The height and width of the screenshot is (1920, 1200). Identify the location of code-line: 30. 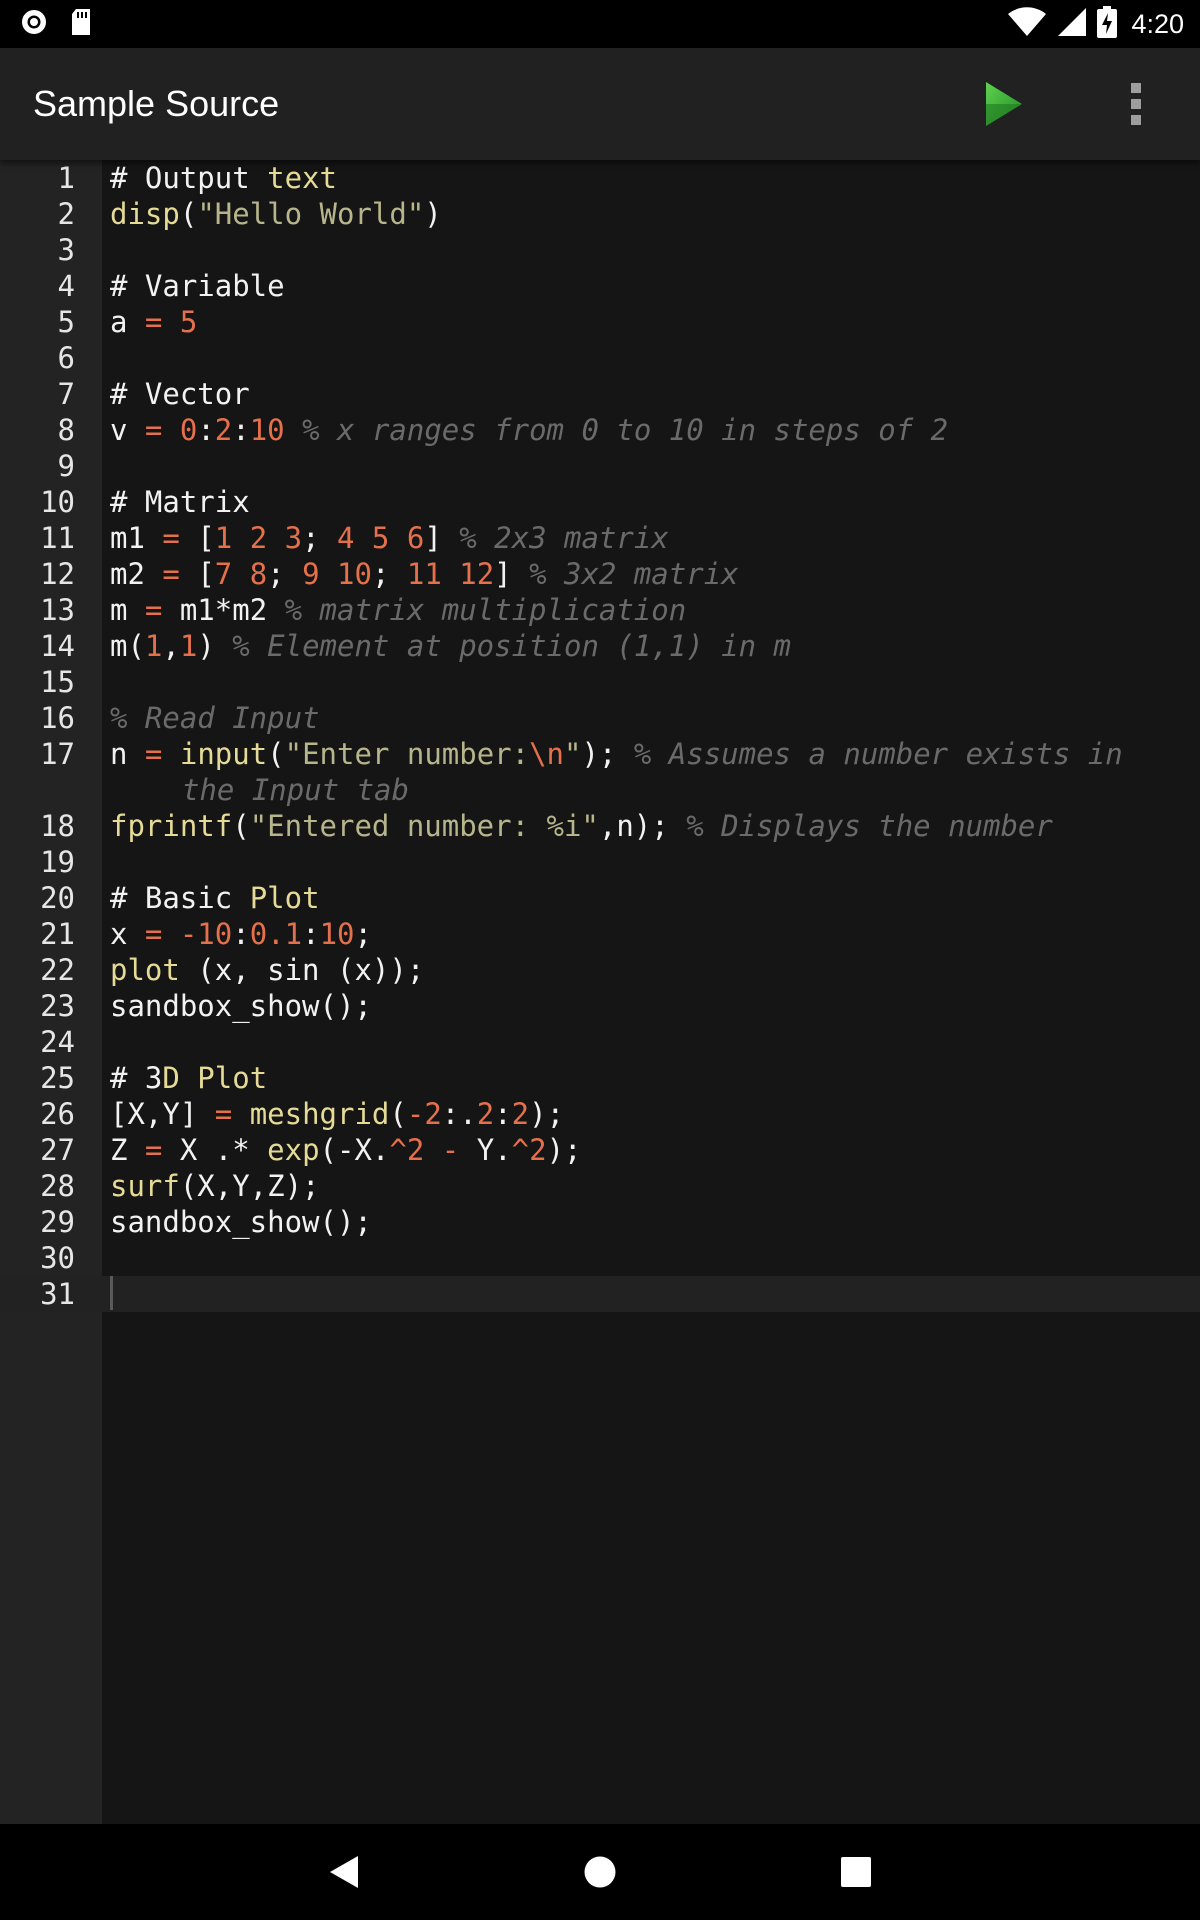
(600, 1258).